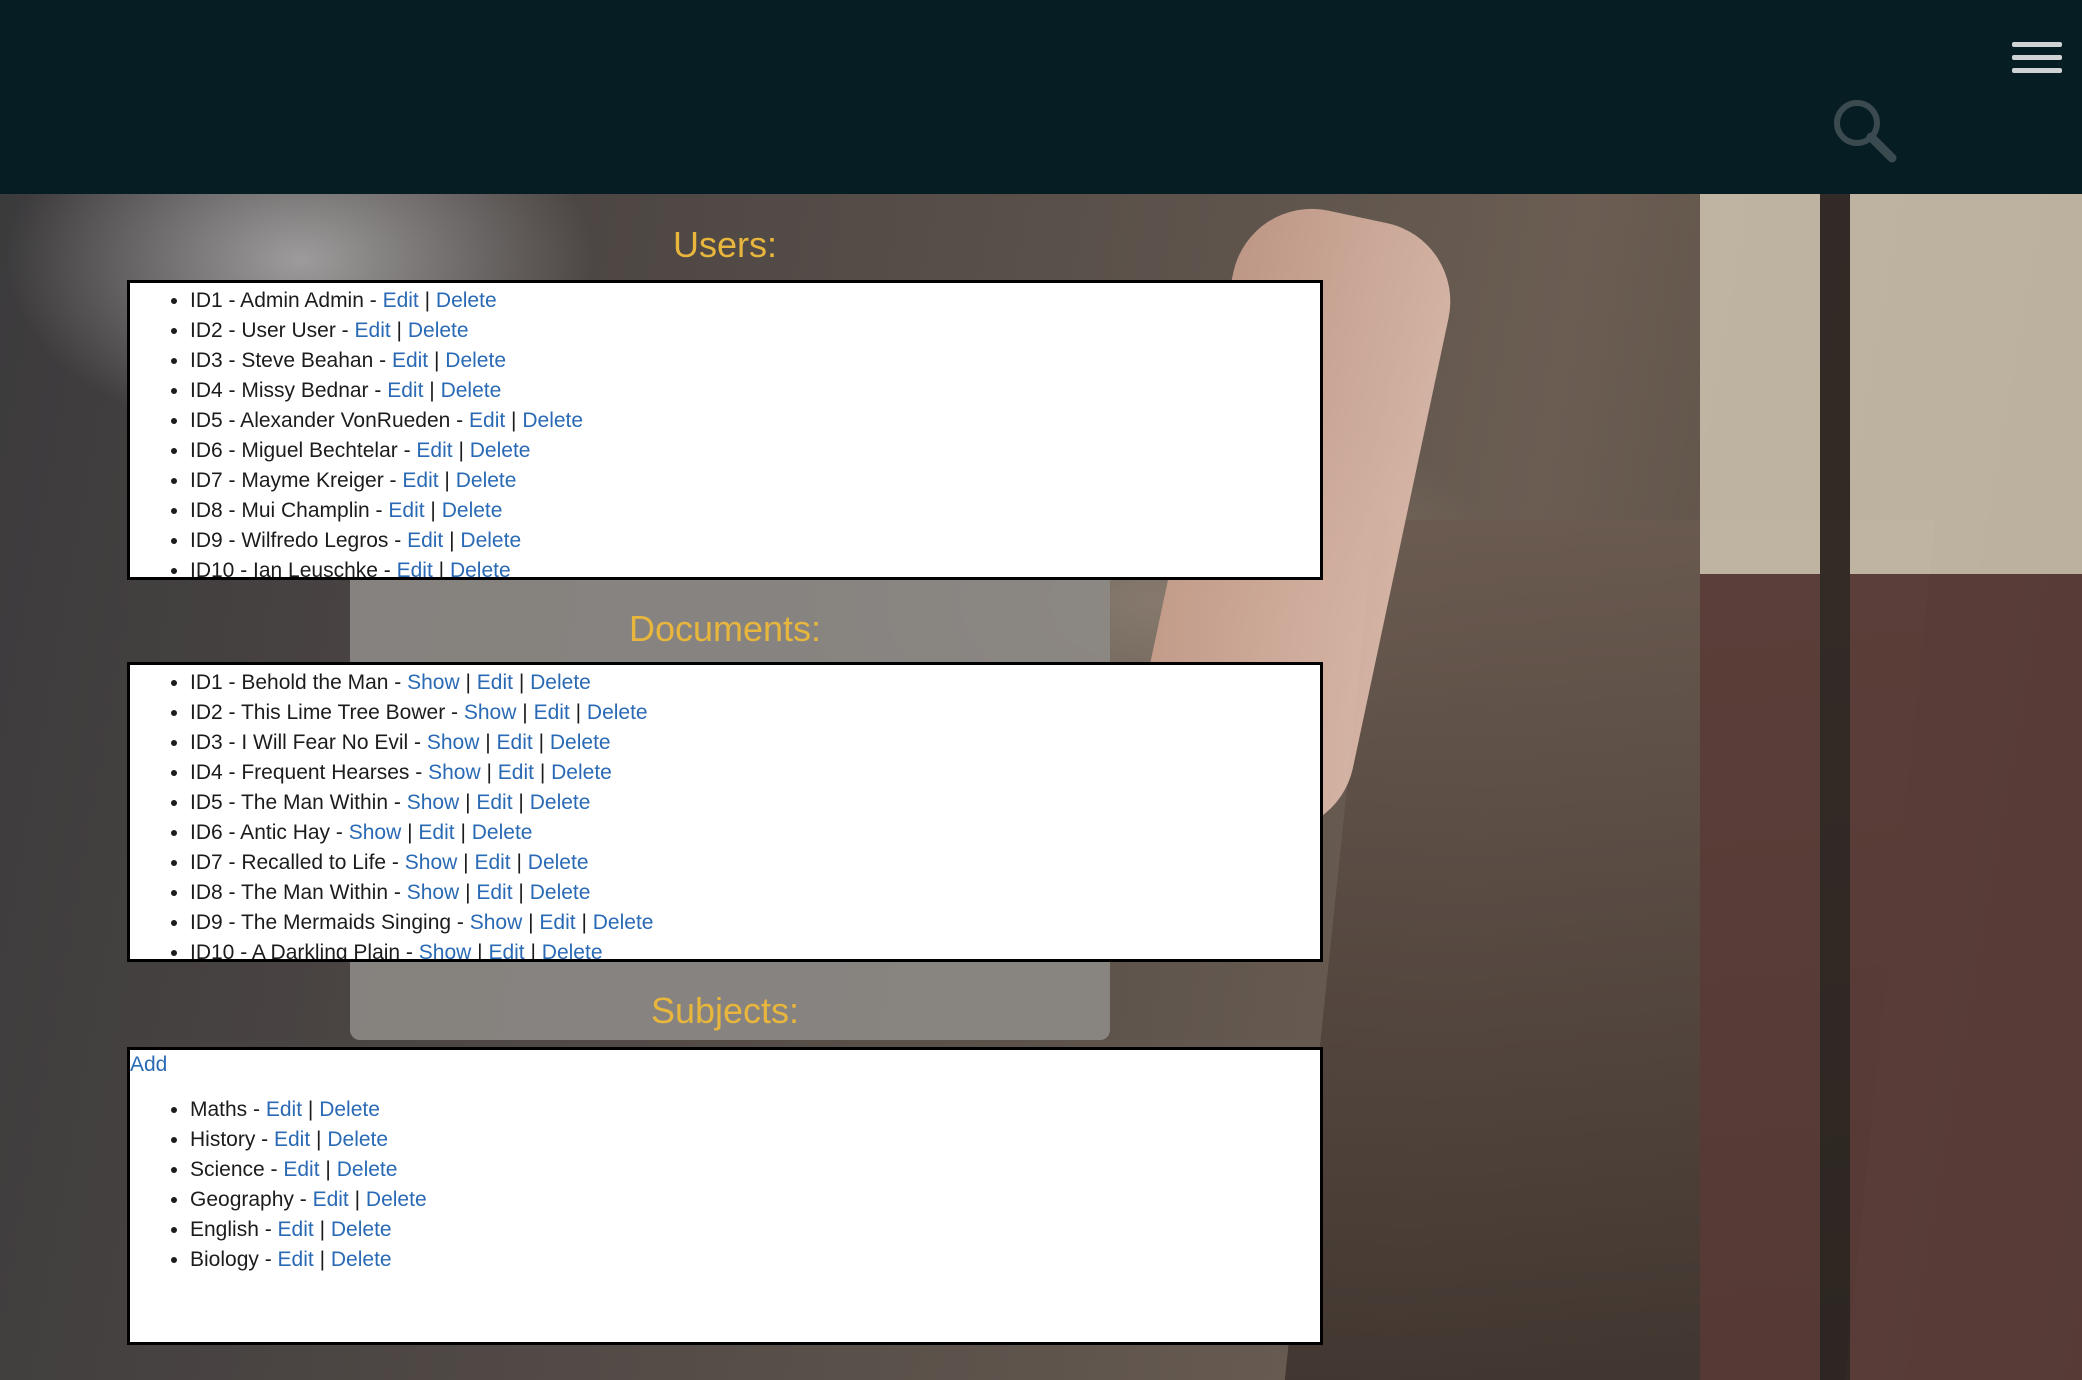  I want to click on users-section-title: Users:, so click(724, 244).